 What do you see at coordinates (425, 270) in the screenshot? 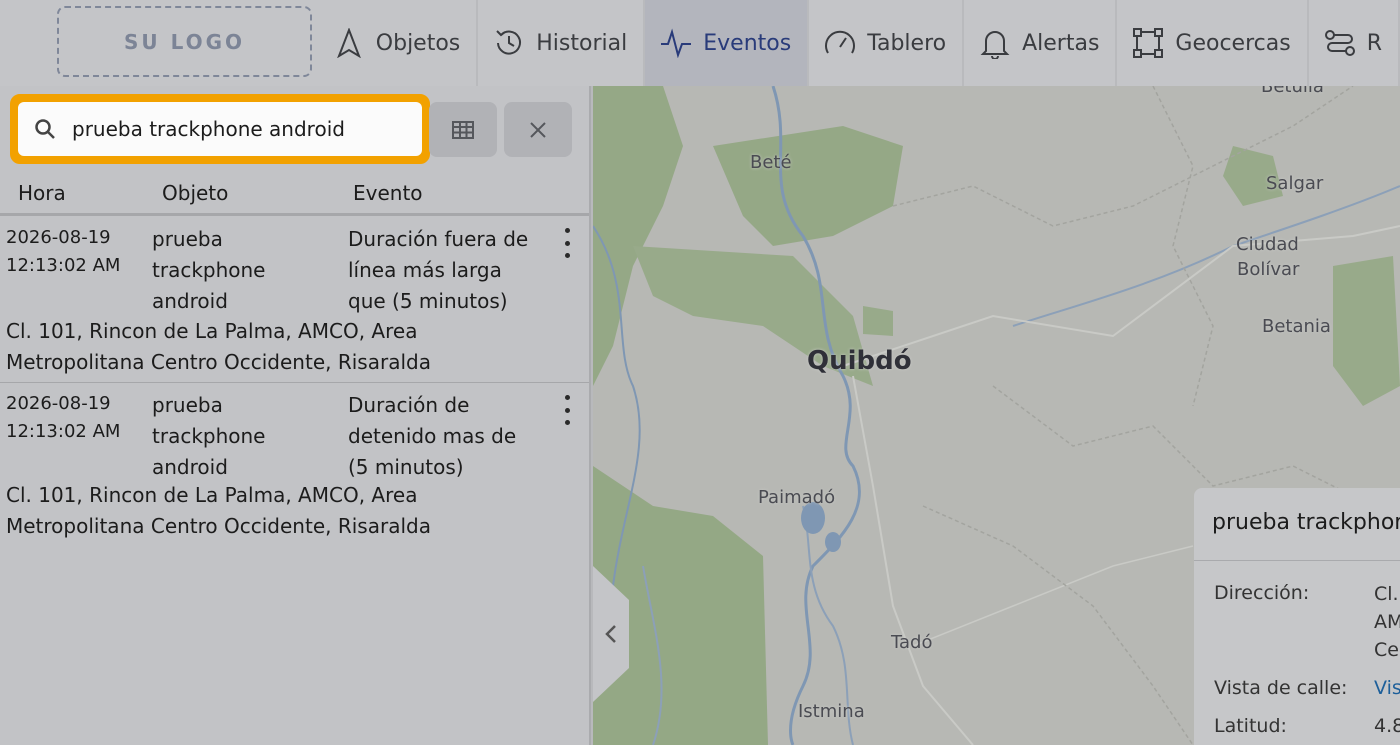
I see `event-line: línea más larga` at bounding box center [425, 270].